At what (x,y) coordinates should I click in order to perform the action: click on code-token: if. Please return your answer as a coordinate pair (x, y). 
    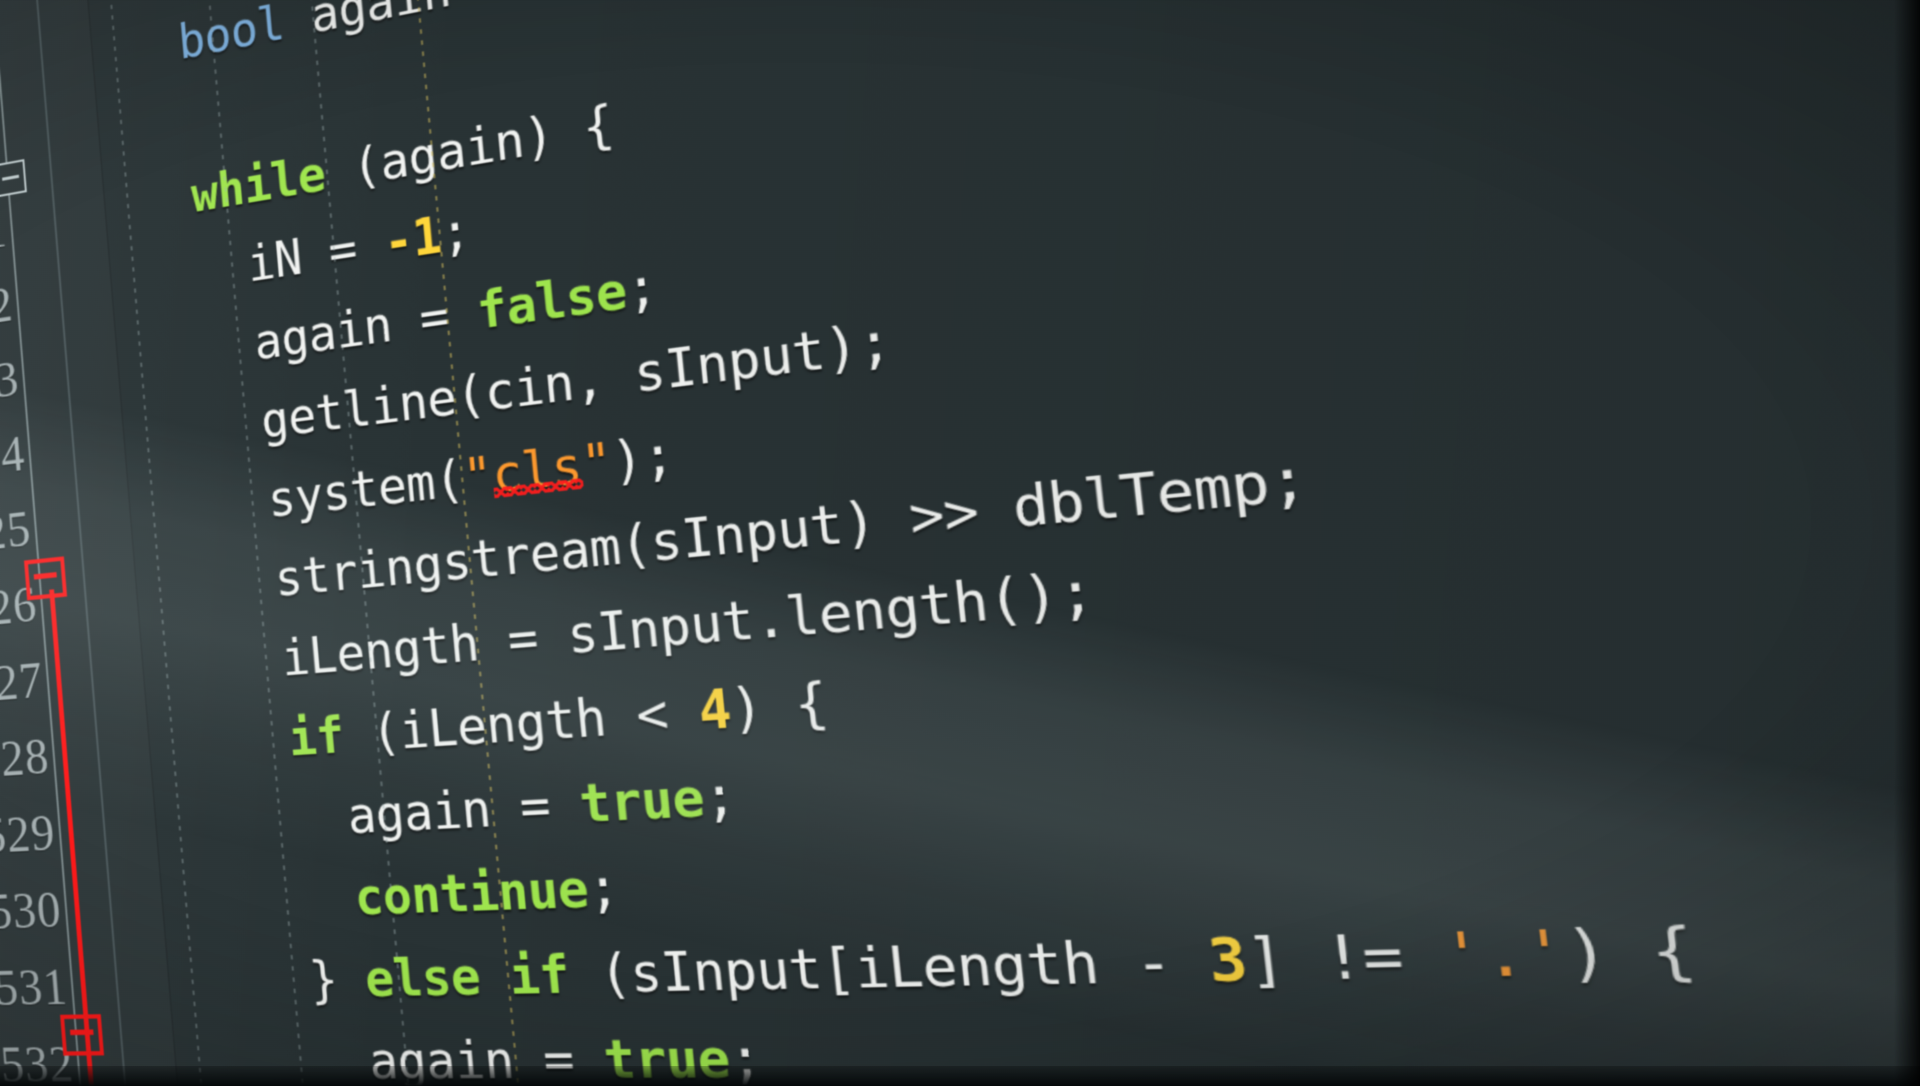
    Looking at the image, I should click on (316, 737).